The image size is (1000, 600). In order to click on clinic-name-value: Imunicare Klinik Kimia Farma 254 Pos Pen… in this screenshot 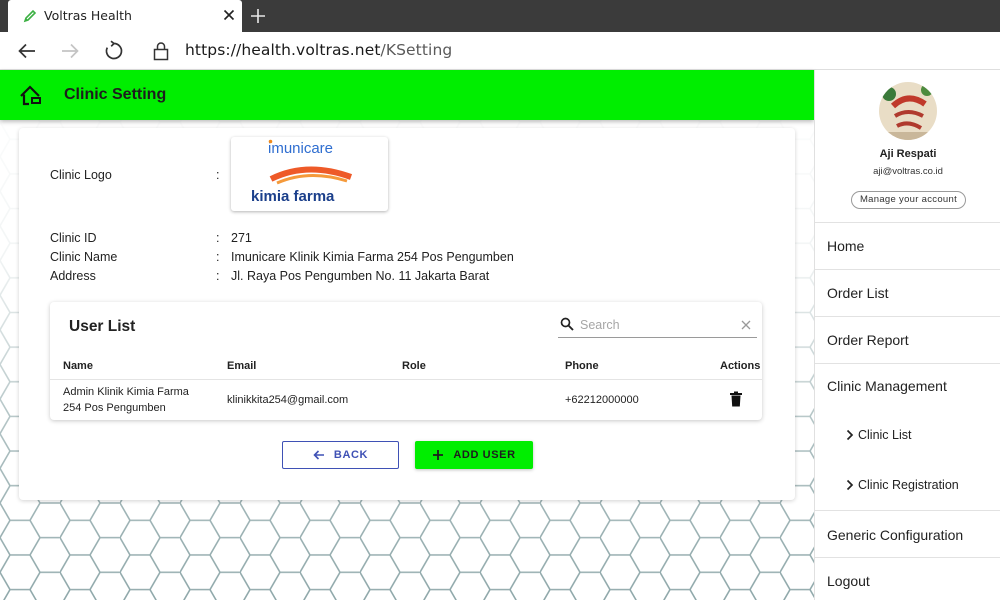, I will do `click(372, 257)`.